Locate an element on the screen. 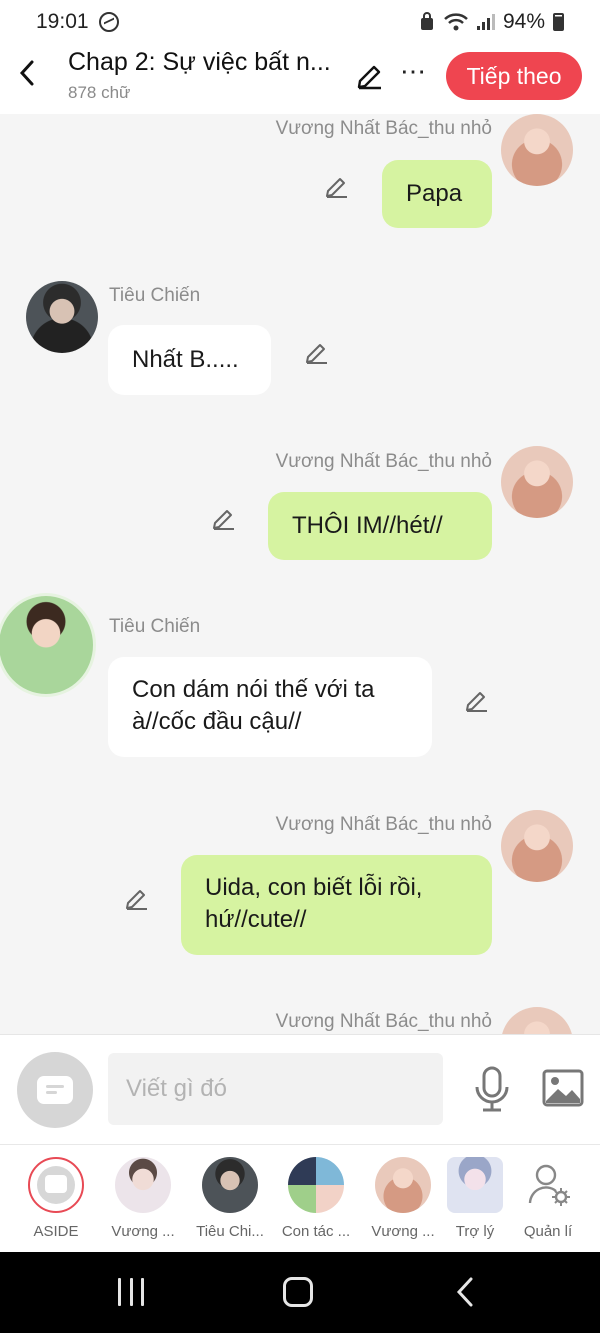  microphone-icon is located at coordinates (492, 1089).